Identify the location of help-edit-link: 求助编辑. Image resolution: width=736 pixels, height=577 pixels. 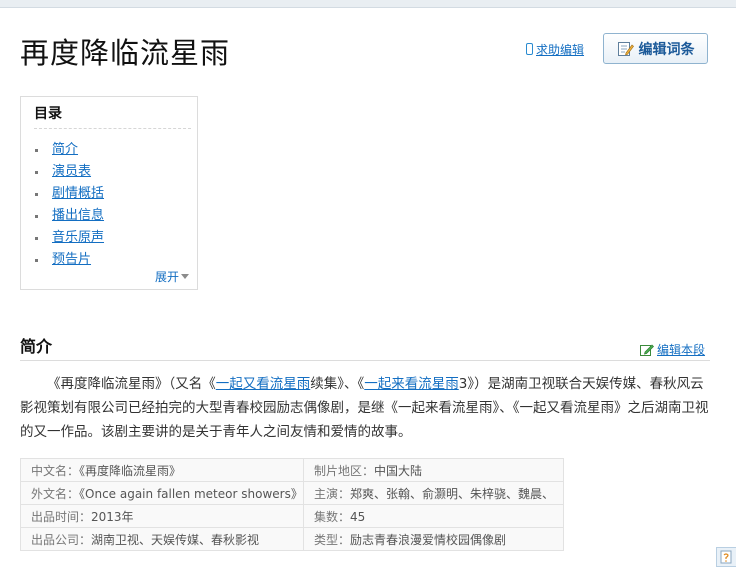
(555, 49).